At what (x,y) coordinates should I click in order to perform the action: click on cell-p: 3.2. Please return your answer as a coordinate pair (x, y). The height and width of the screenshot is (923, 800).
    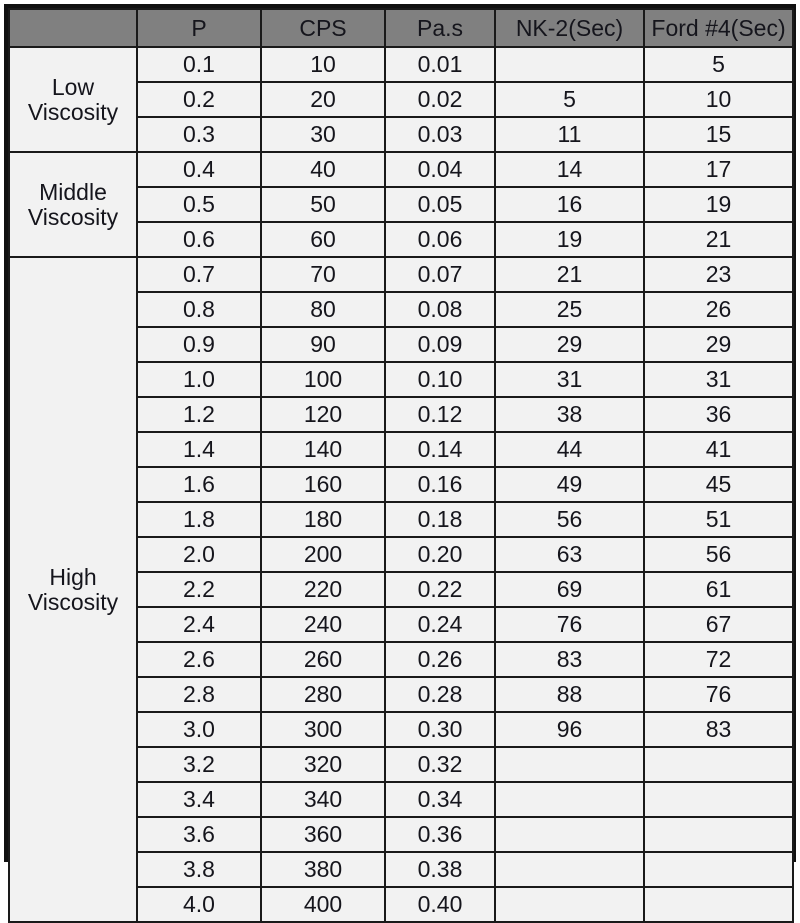
    Looking at the image, I should click on (199, 764).